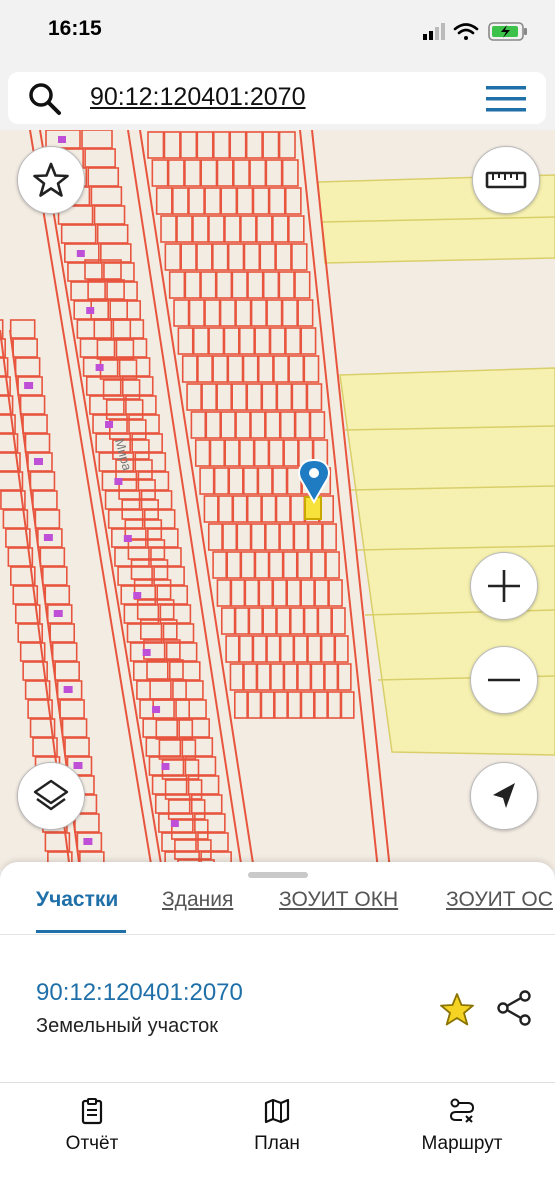 This screenshot has width=555, height=1201. What do you see at coordinates (75, 28) in the screenshot?
I see `status-time: 16:15` at bounding box center [75, 28].